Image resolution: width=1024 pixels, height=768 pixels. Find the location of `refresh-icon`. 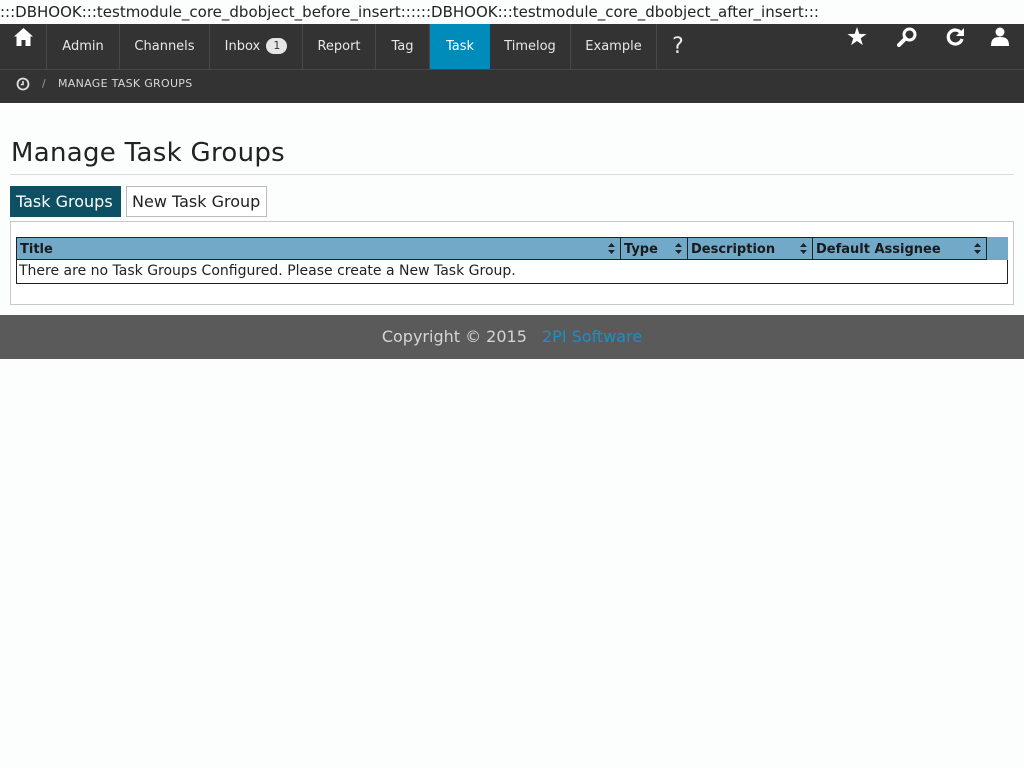

refresh-icon is located at coordinates (955, 48).